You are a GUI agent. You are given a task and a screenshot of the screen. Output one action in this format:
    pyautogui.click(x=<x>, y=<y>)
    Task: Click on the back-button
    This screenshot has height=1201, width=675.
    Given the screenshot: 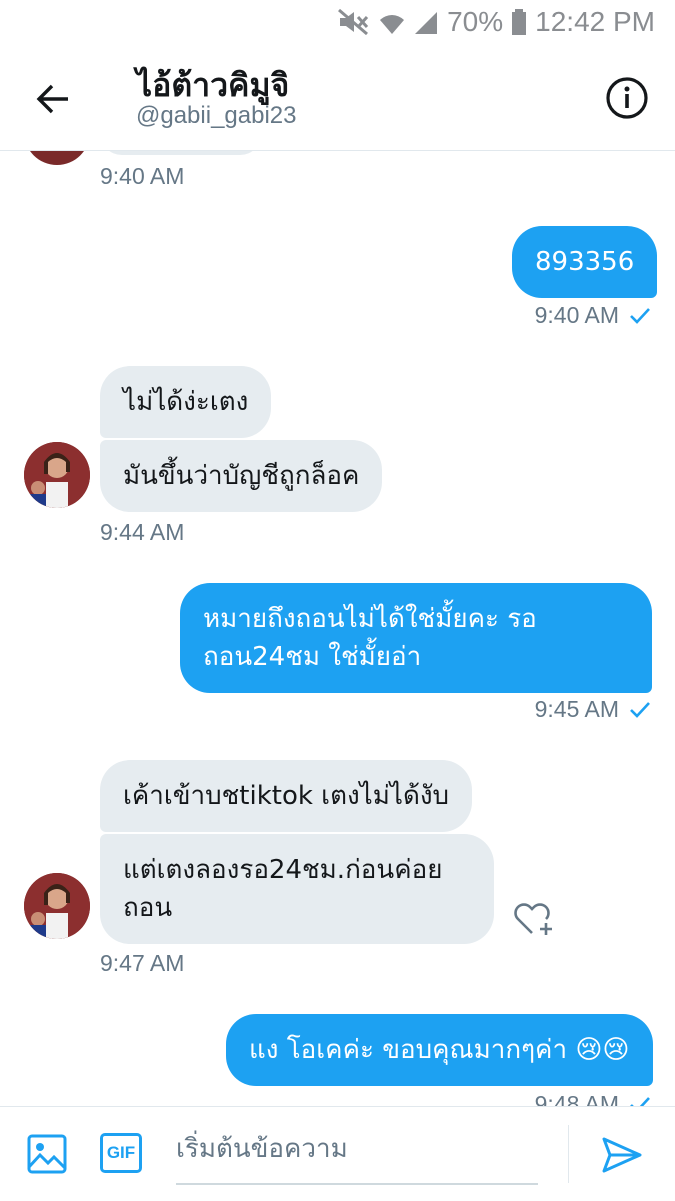 What is the action you would take?
    pyautogui.click(x=53, y=99)
    